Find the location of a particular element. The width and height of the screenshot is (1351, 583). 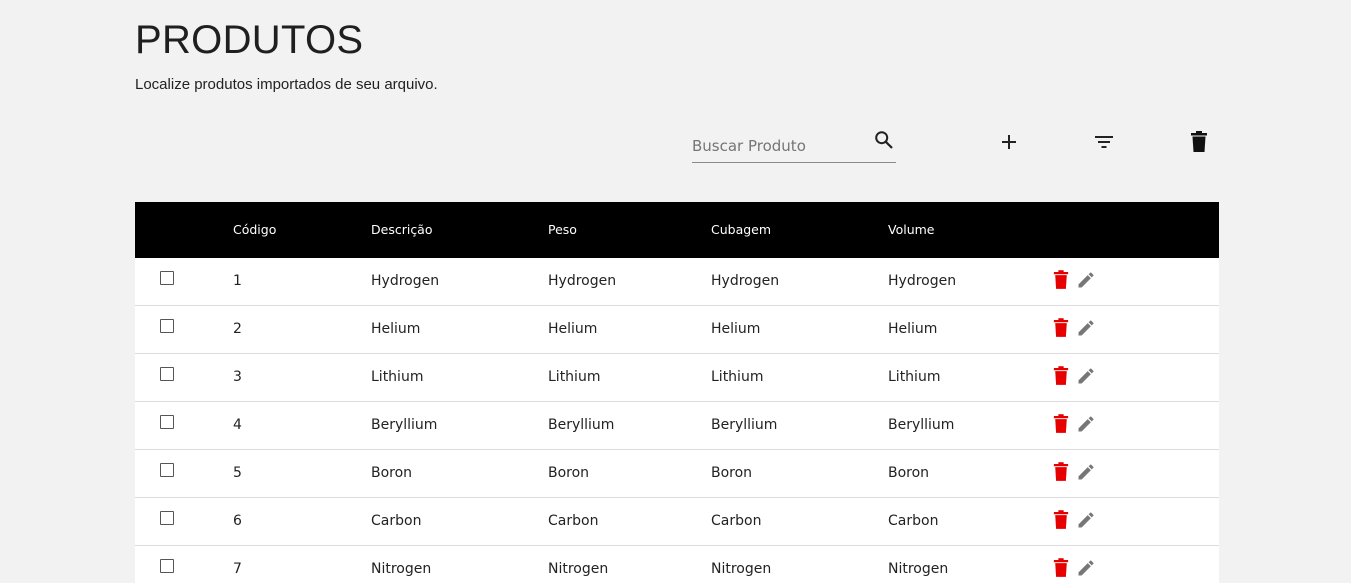

table-row: 3 Lithium Lithium Lithium Lithium is located at coordinates (677, 378).